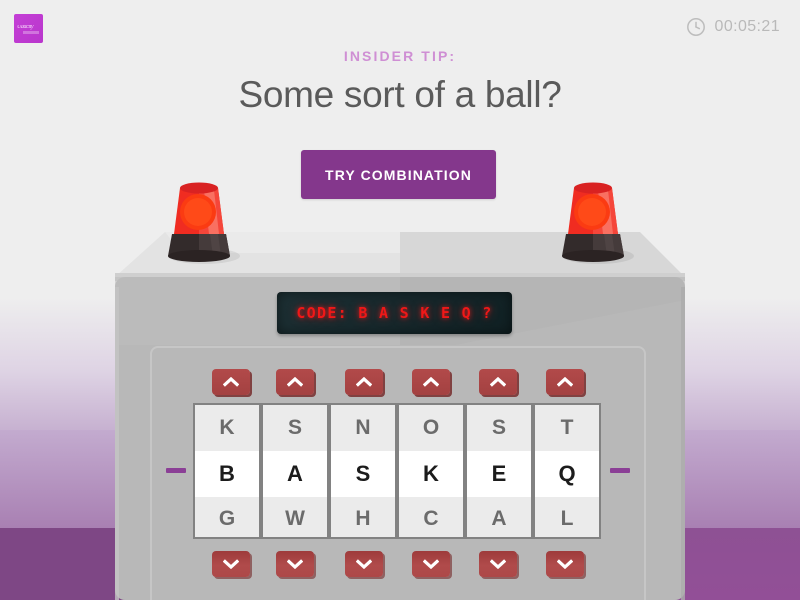  I want to click on reel-5-above: S, so click(499, 428).